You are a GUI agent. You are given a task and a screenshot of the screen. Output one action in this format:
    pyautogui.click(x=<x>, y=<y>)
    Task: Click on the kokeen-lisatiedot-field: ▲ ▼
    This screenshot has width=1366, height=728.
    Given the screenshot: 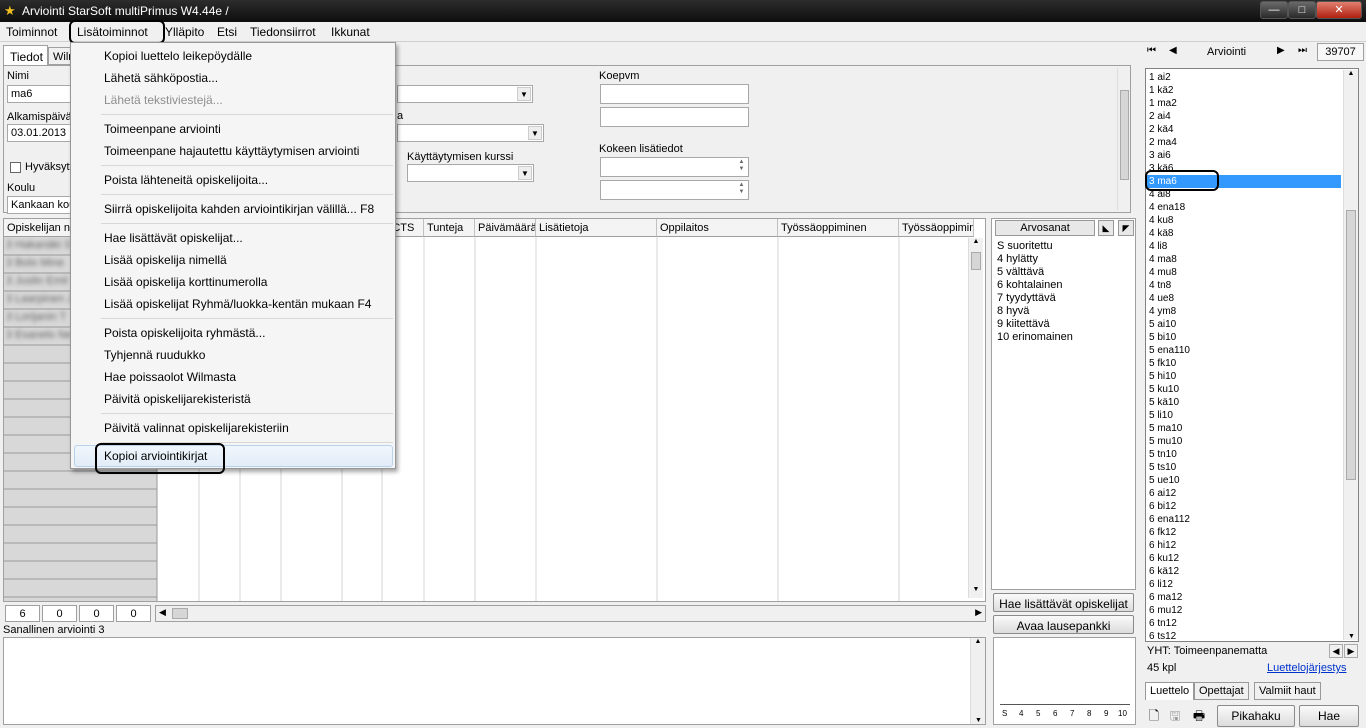 What is the action you would take?
    pyautogui.click(x=674, y=167)
    